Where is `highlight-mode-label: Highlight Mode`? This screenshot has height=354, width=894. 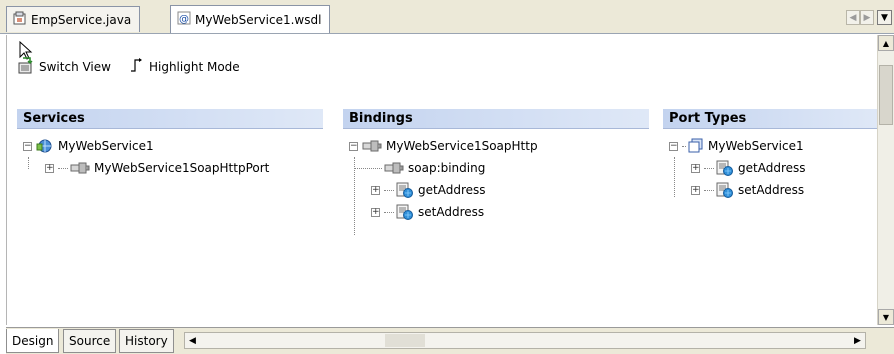
highlight-mode-label: Highlight Mode is located at coordinates (194, 66).